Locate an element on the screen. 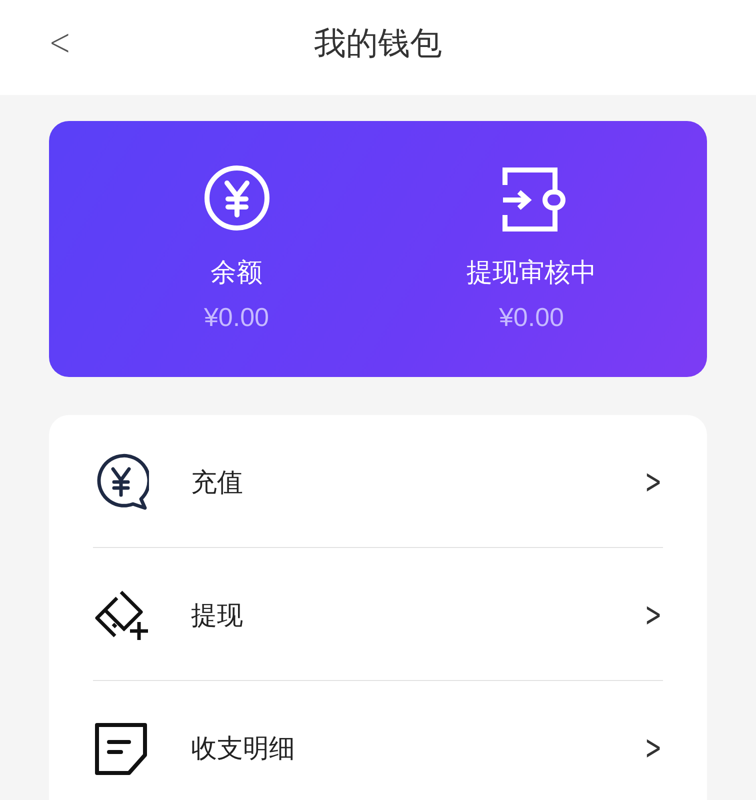 The height and width of the screenshot is (800, 756). menu-item-label: 提现 is located at coordinates (412, 615).